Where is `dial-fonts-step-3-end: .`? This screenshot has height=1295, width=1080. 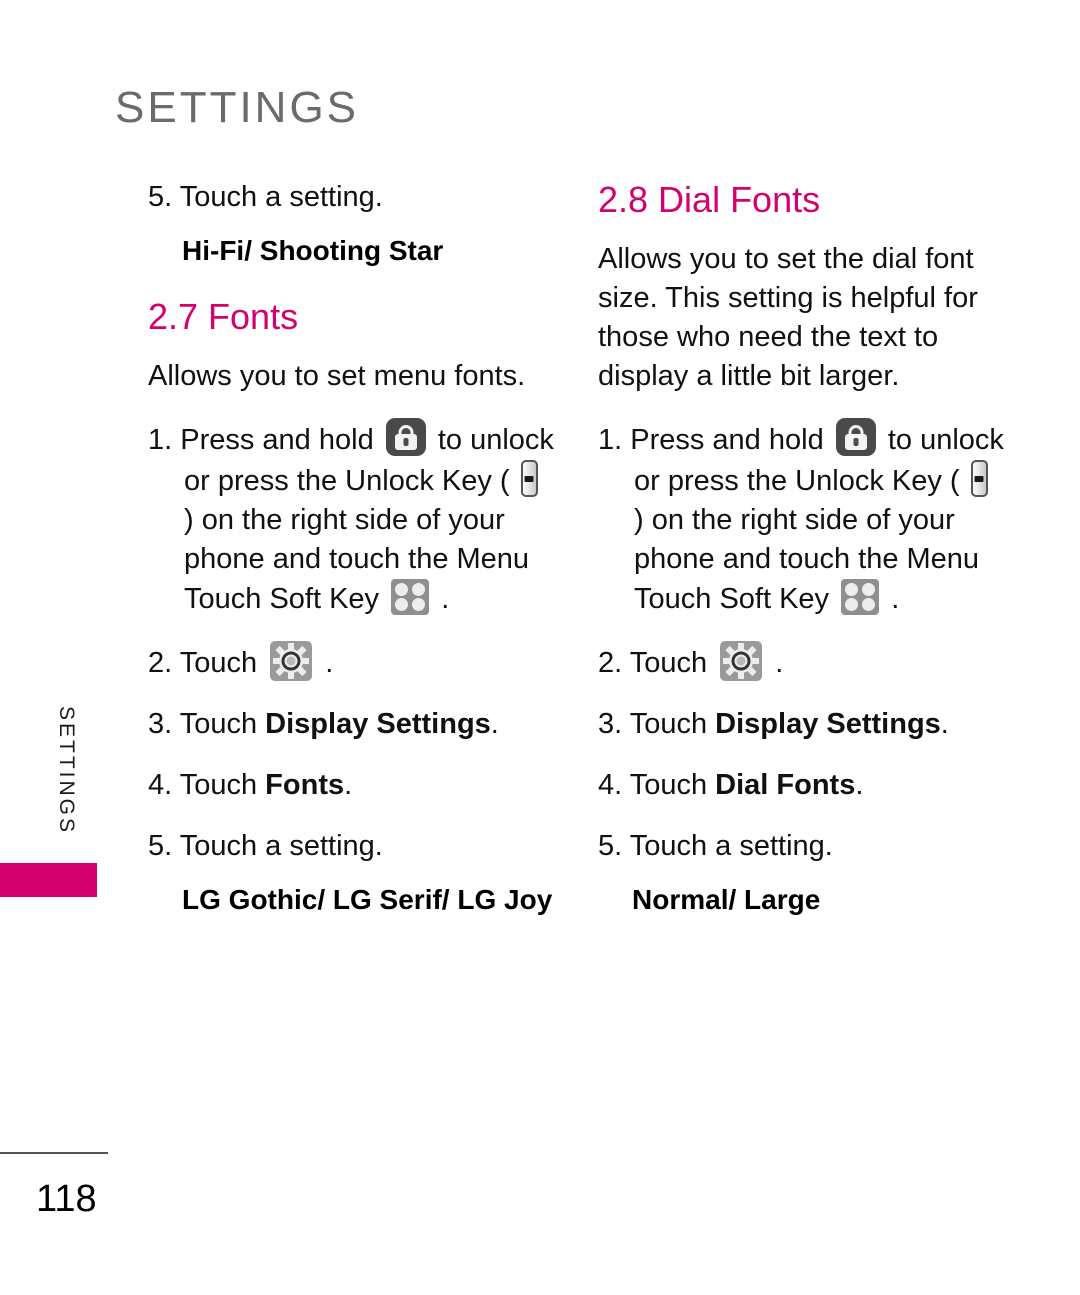
dial-fonts-step-3-end: . is located at coordinates (944, 724).